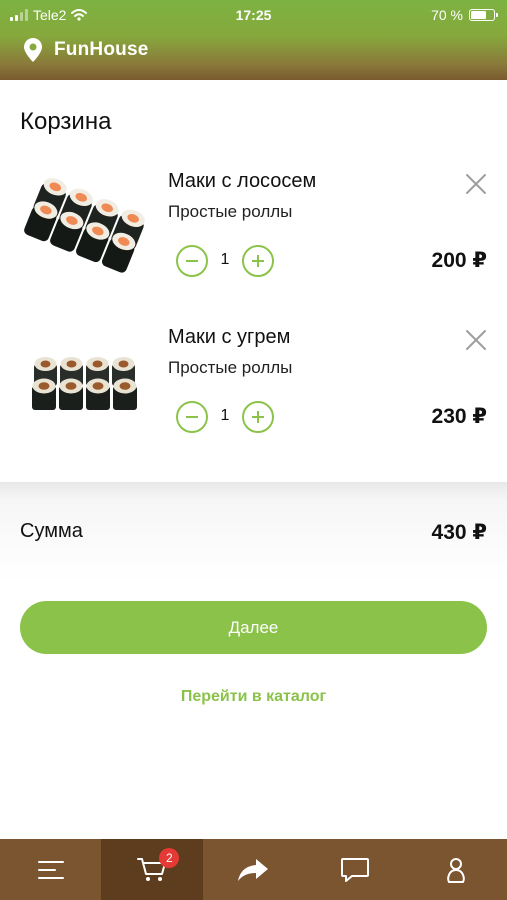  I want to click on nav-cart: 2, so click(152, 869).